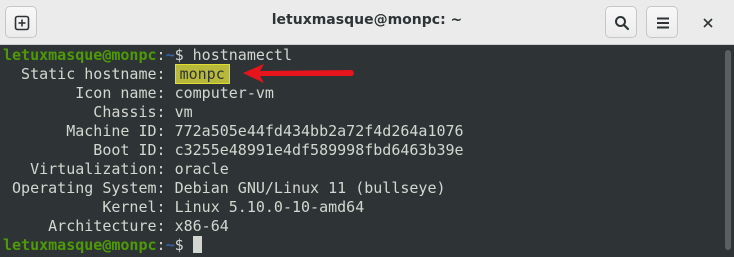 The width and height of the screenshot is (734, 257). I want to click on close-icon, so click(708, 23).